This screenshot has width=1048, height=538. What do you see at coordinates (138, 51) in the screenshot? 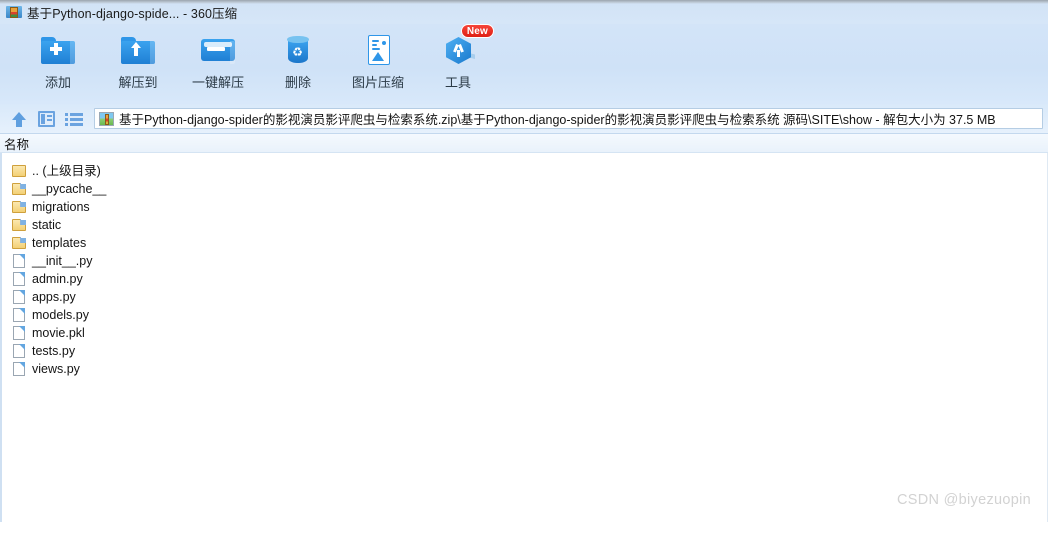
I see `folder-extract-icon` at bounding box center [138, 51].